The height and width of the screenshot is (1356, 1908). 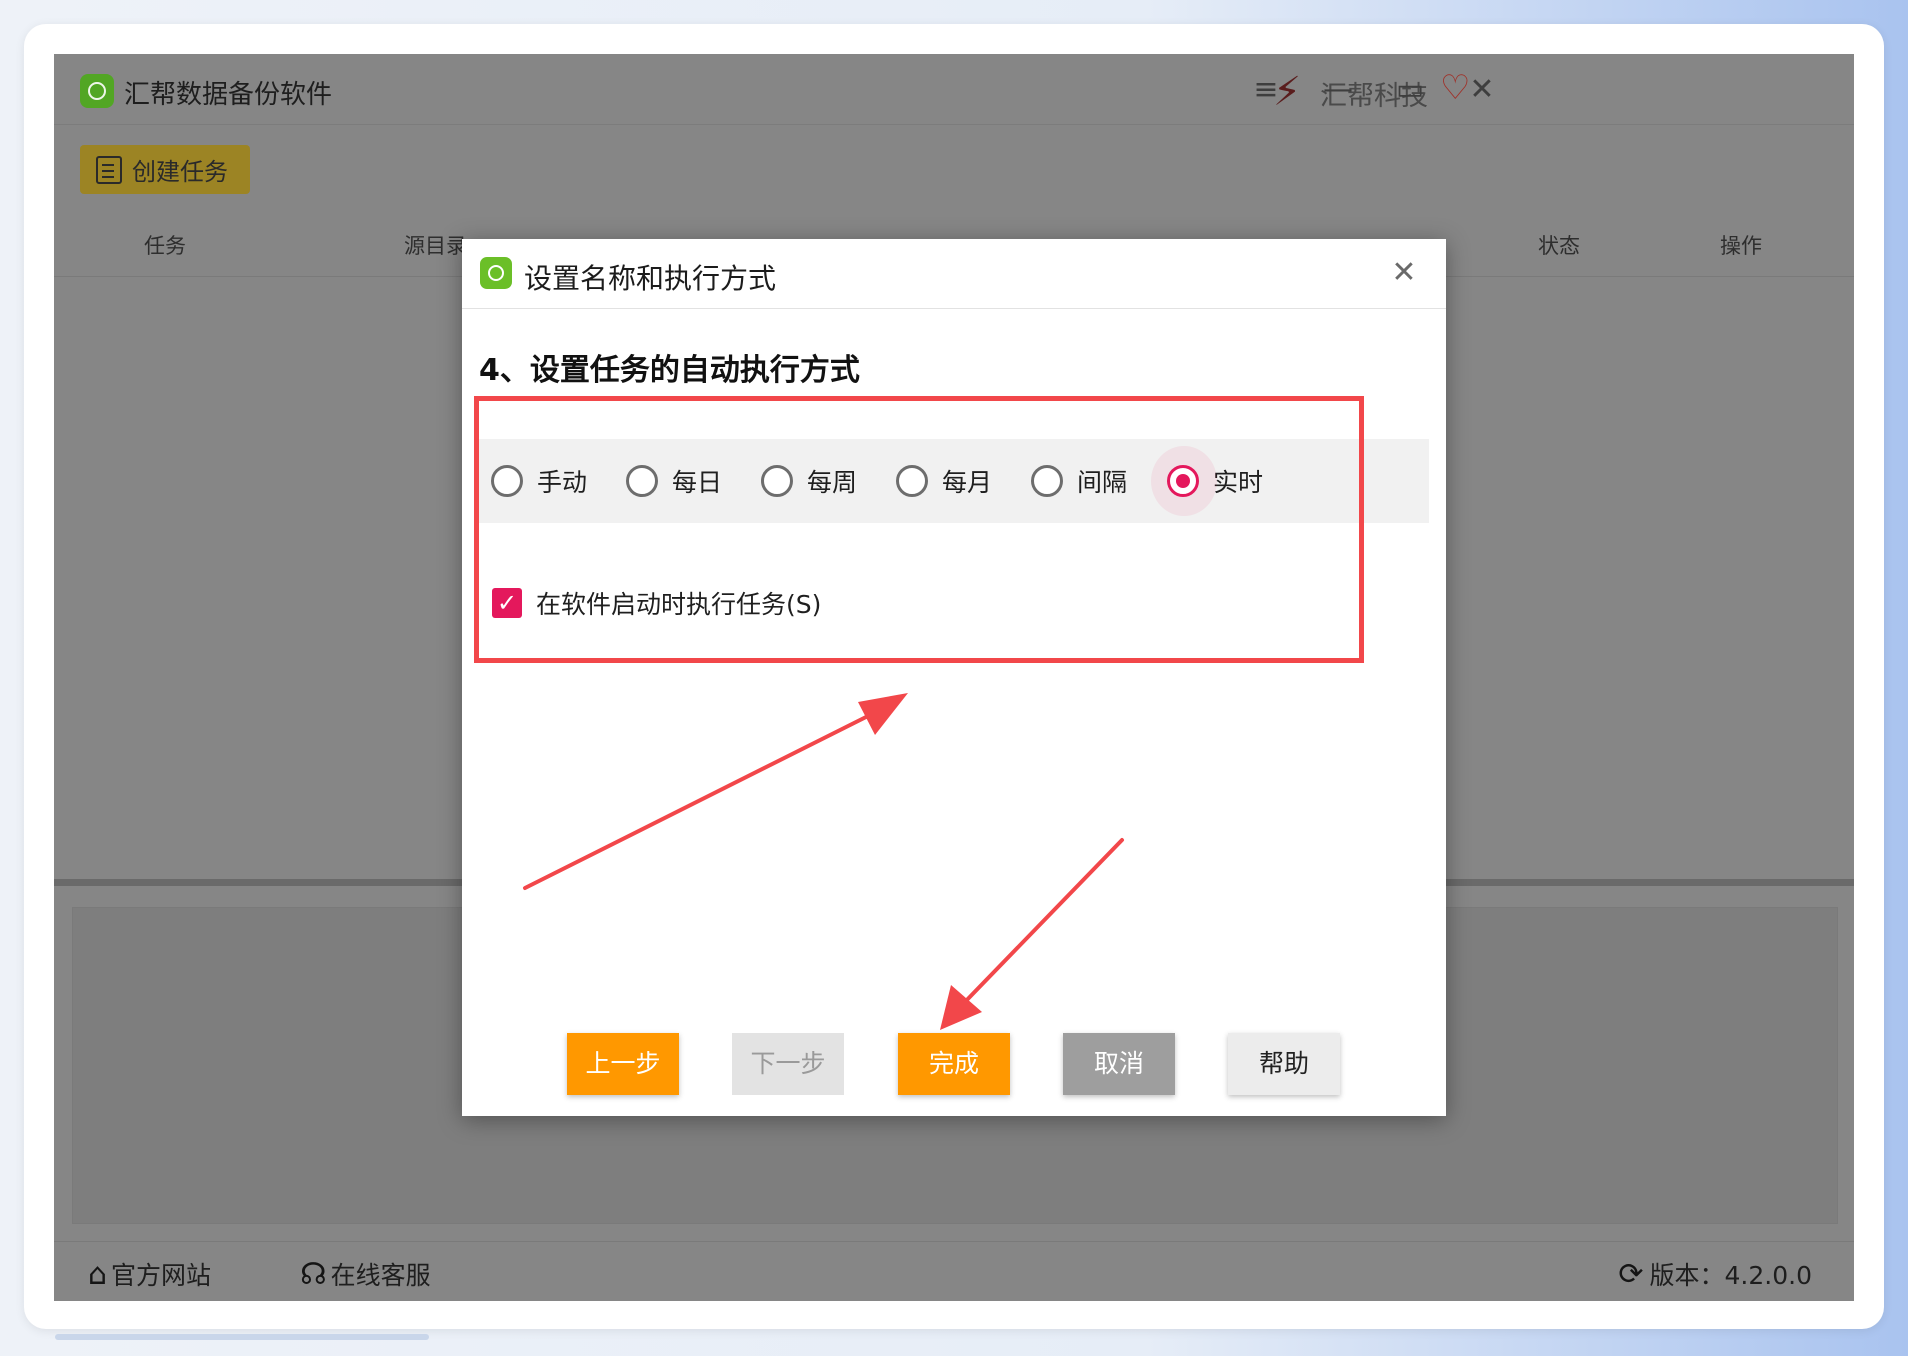 I want to click on menu-icon: ≡, so click(x=1266, y=90).